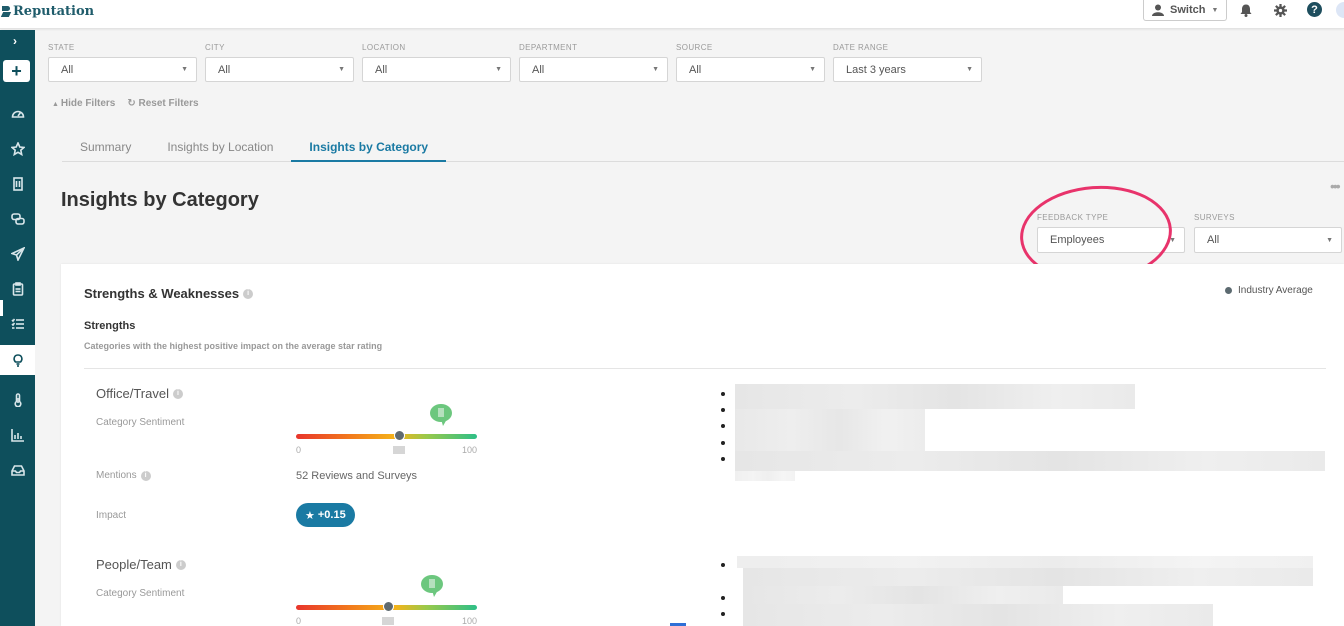 This screenshot has height=626, width=1344. I want to click on more-options-icon: •••, so click(1335, 186).